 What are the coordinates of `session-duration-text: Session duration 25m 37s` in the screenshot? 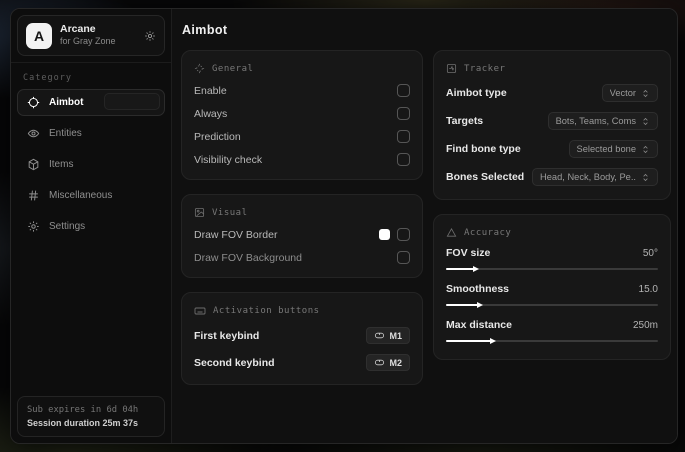 It's located at (83, 423).